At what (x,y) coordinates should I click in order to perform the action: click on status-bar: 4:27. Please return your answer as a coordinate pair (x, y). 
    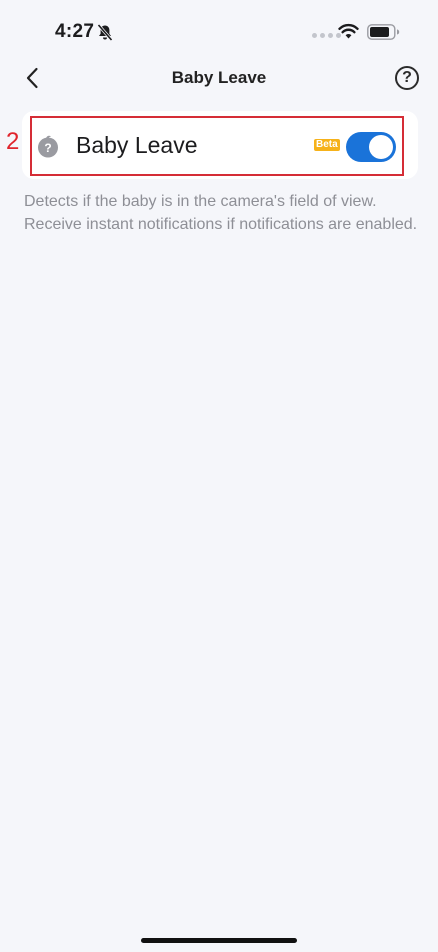
    Looking at the image, I should click on (219, 30).